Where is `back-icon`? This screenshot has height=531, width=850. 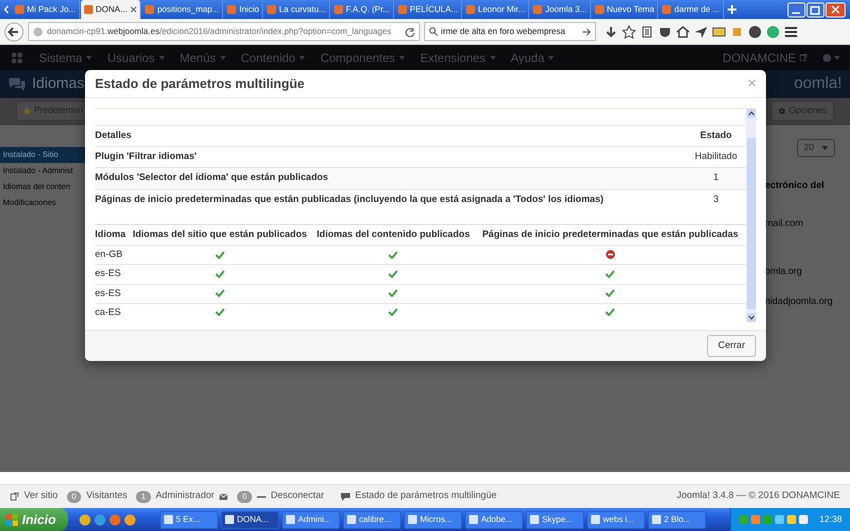 back-icon is located at coordinates (14, 32).